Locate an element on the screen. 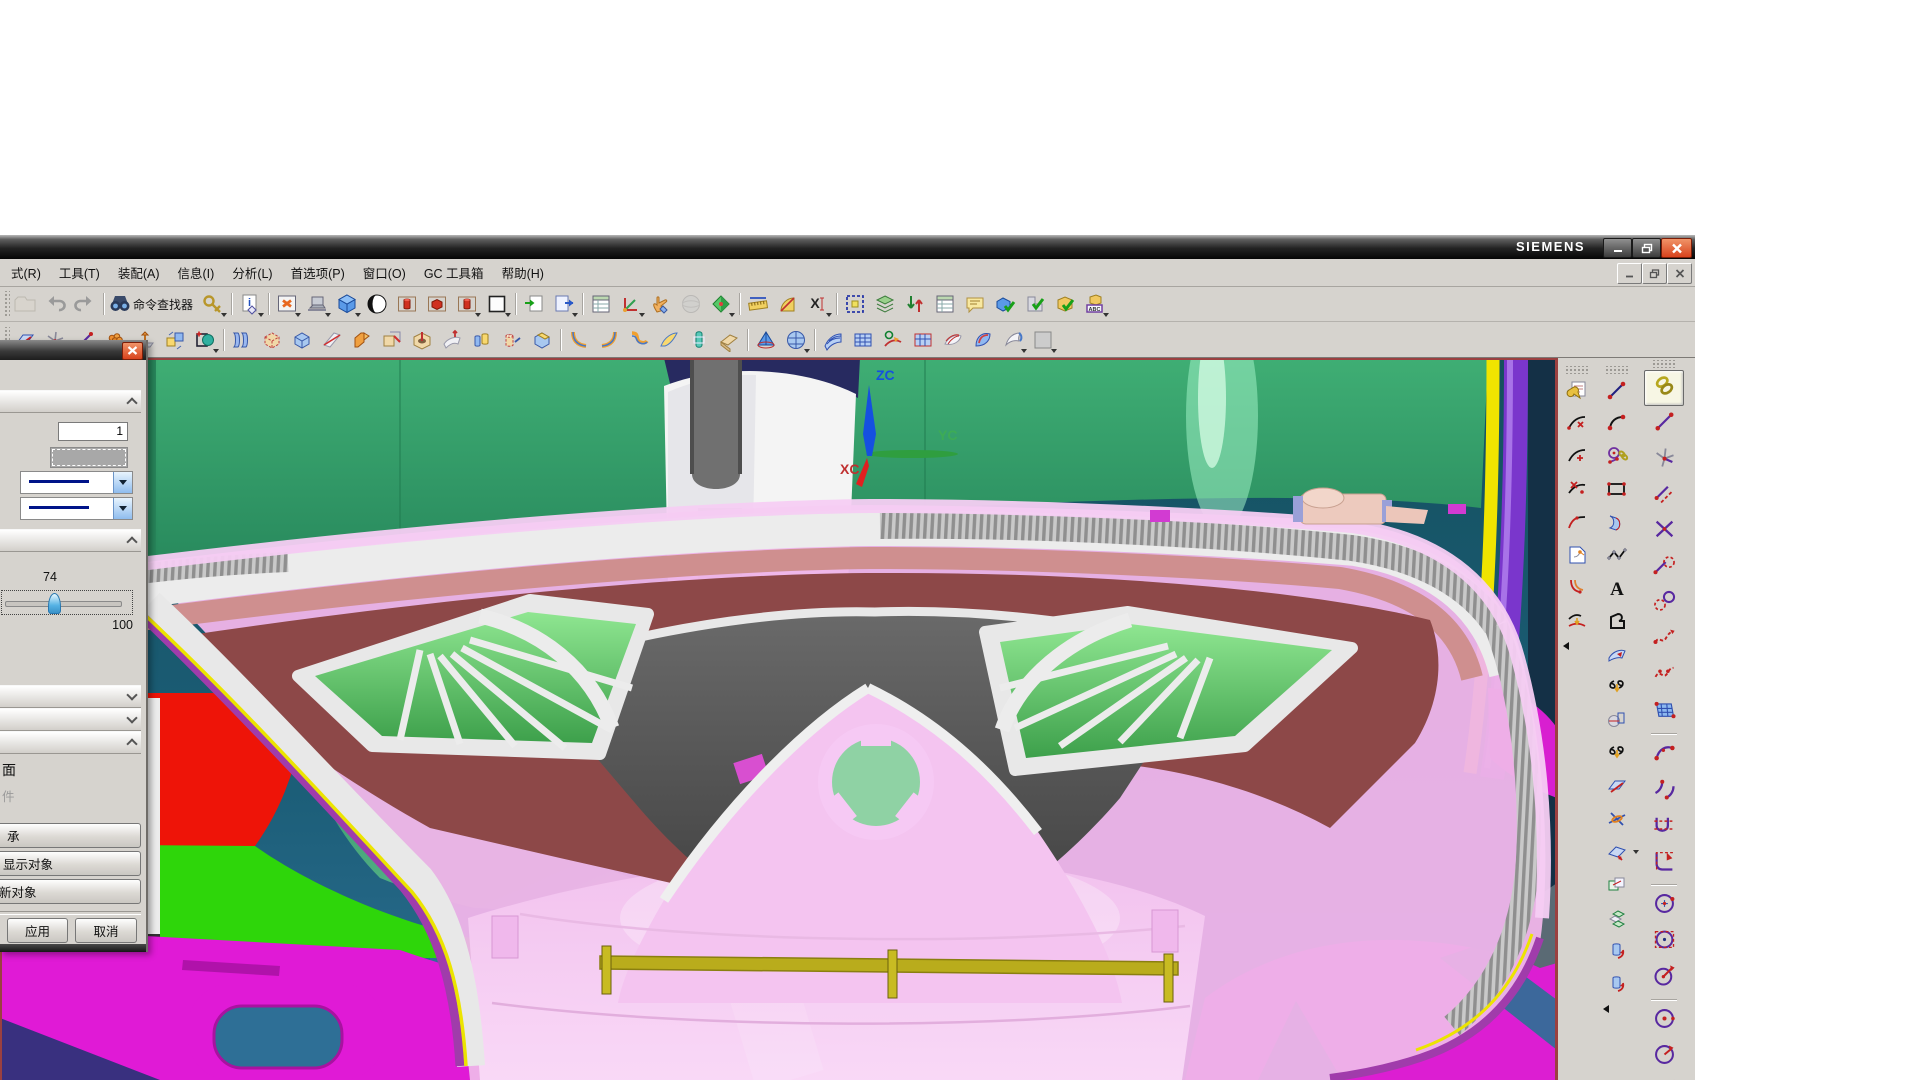 The width and height of the screenshot is (1920, 1080). face-blend-button is located at coordinates (609, 340).